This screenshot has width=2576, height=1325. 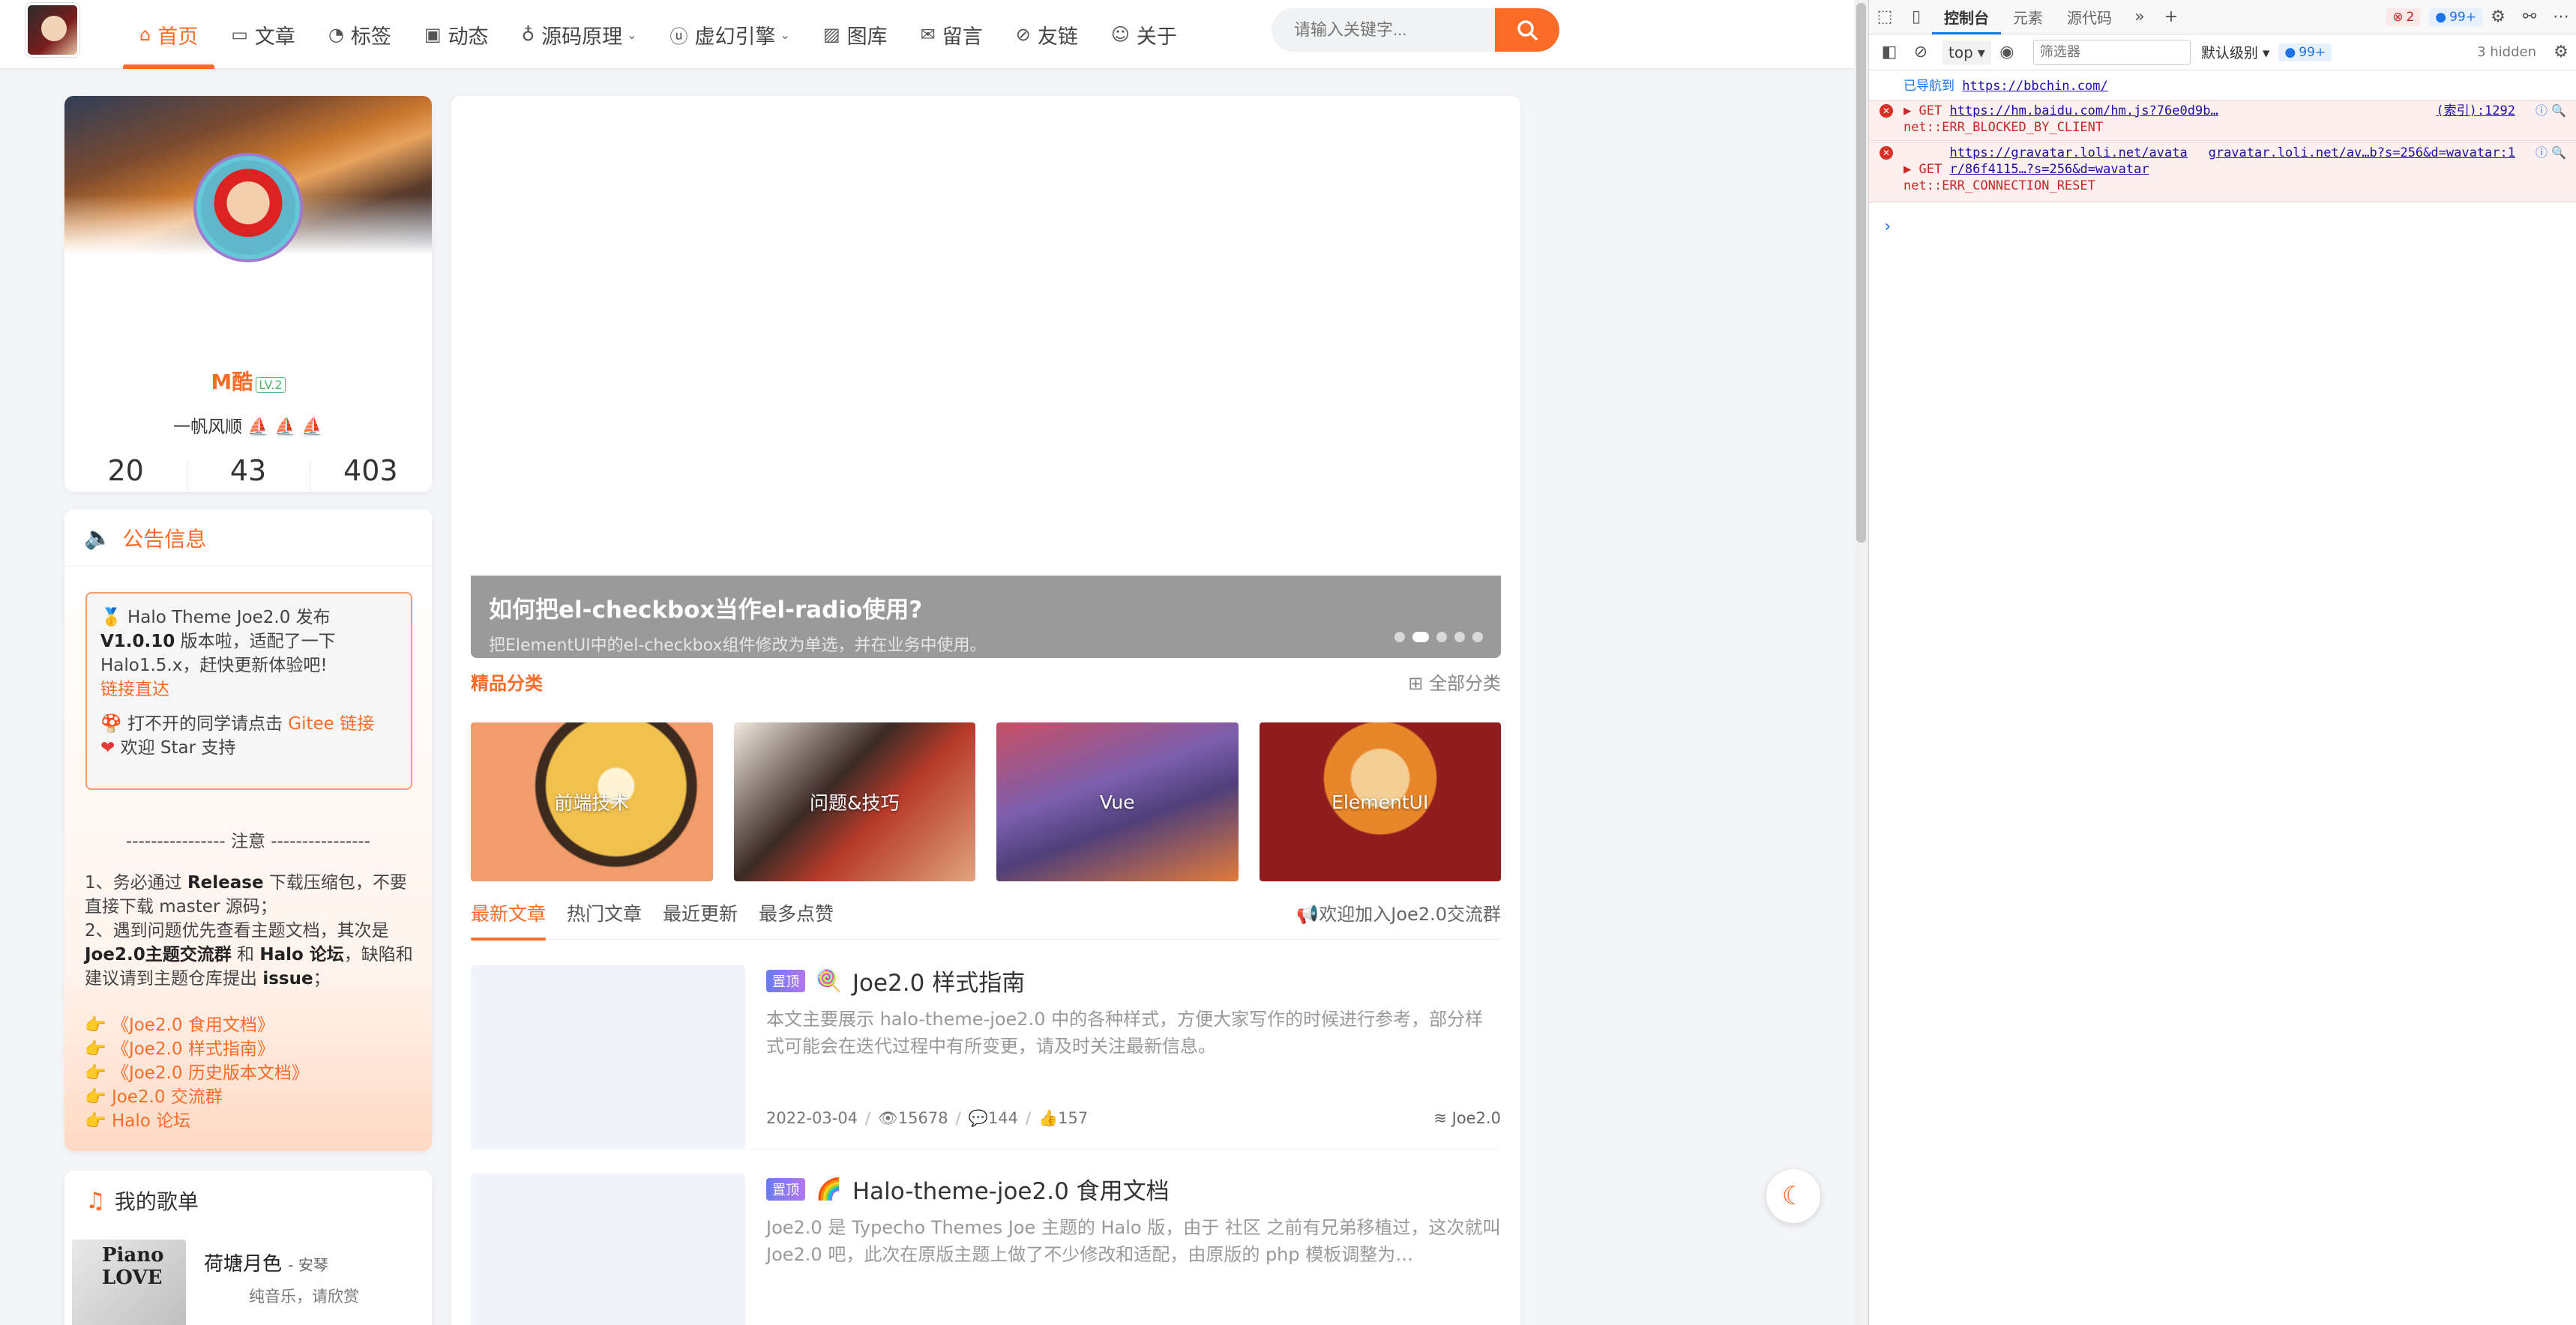 I want to click on inspect-icon: ⬚, so click(x=1885, y=17).